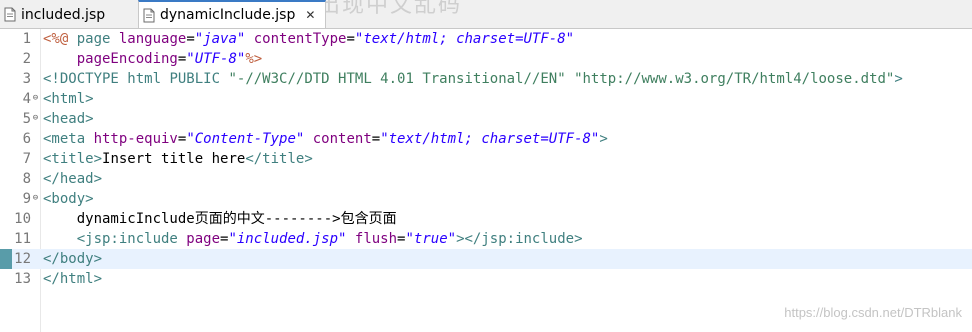  I want to click on code-line: 2 pageEncoding="UTF-8"%>, so click(486, 59).